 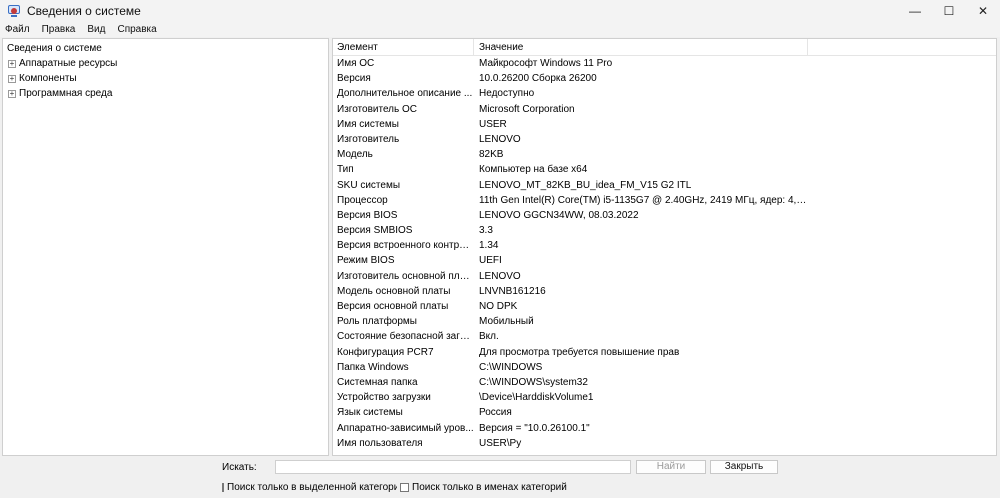 What do you see at coordinates (664, 154) in the screenshot?
I see `table-row: Модель 82KB` at bounding box center [664, 154].